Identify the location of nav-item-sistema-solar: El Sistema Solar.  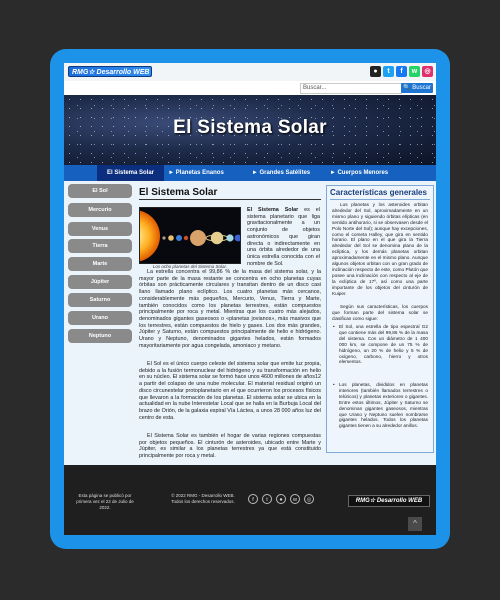
(130, 173).